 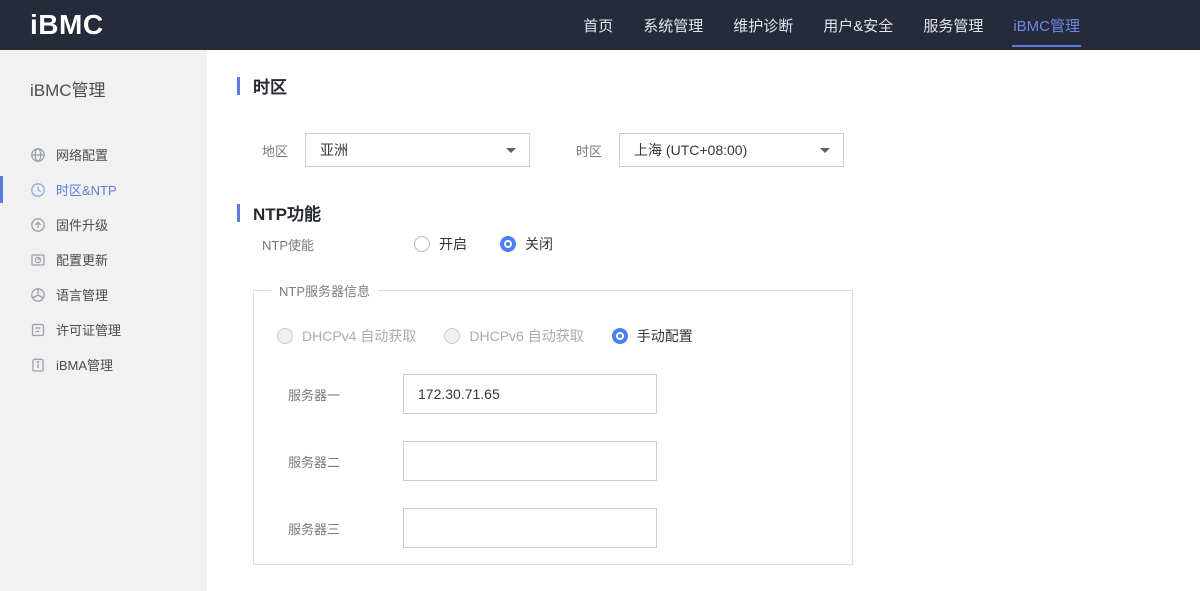 What do you see at coordinates (86, 190) in the screenshot?
I see `sidebar-item-label: 时区&NTP` at bounding box center [86, 190].